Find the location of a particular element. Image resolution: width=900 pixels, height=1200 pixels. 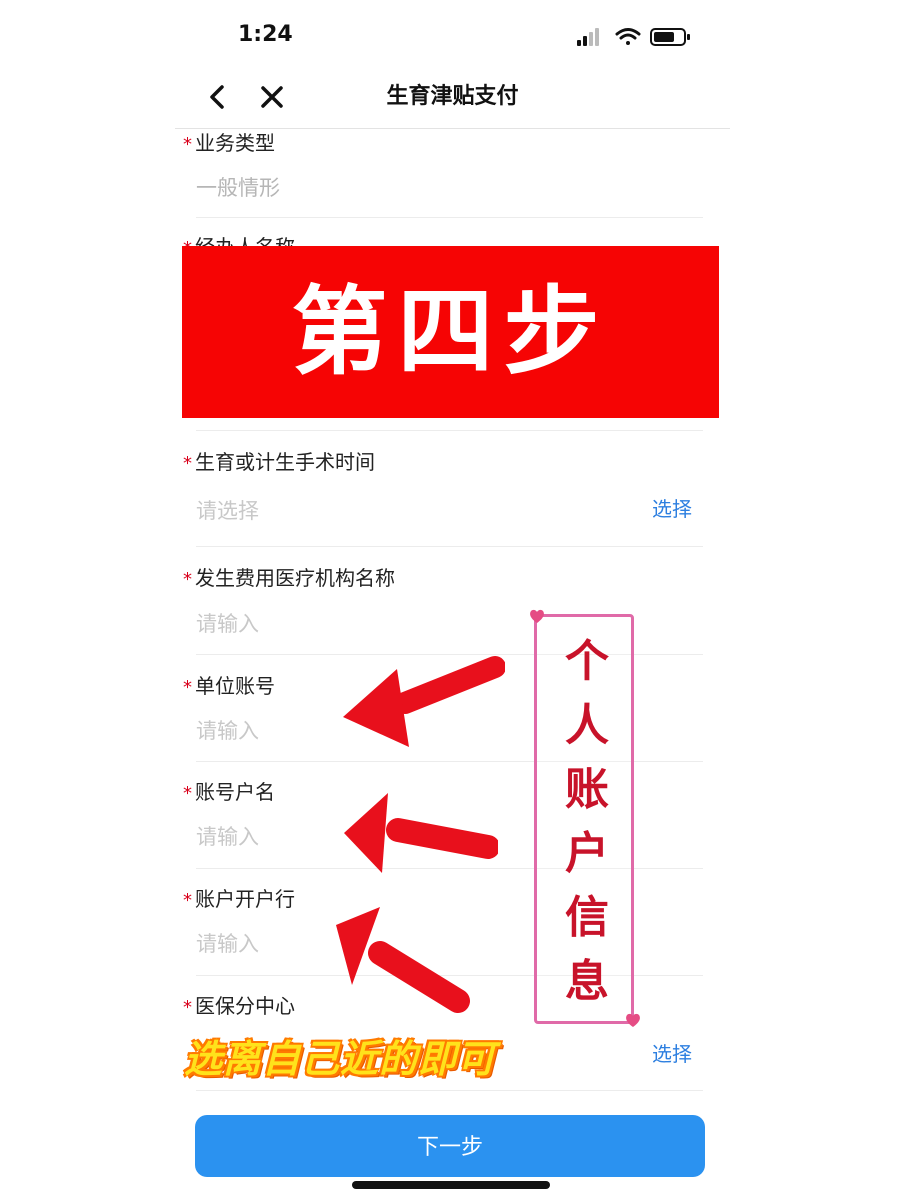

step-banner: 第四步 is located at coordinates (450, 332).